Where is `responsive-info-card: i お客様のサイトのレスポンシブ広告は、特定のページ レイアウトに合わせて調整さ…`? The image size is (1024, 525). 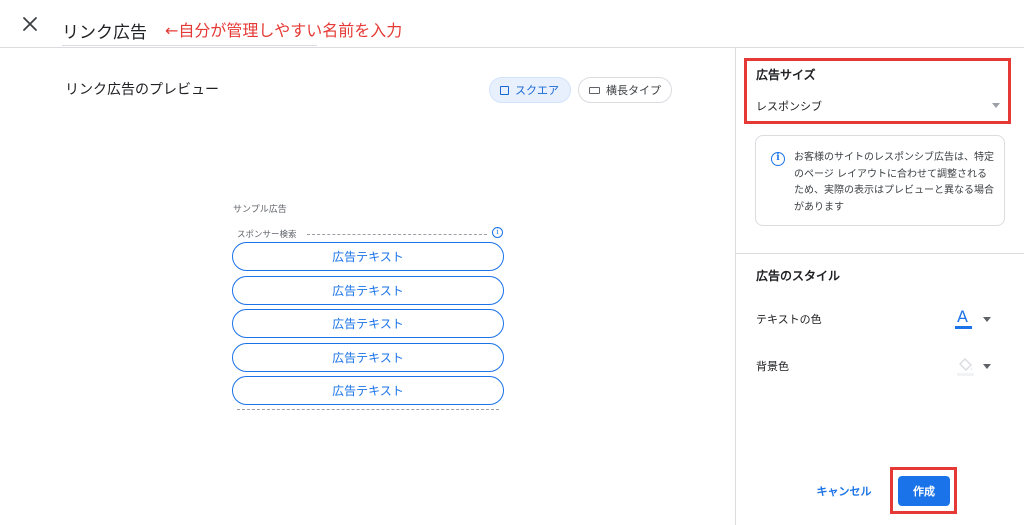 responsive-info-card: i お客様のサイトのレスポンシブ広告は、特定のページ レイアウトに合わせて調整さ… is located at coordinates (880, 180).